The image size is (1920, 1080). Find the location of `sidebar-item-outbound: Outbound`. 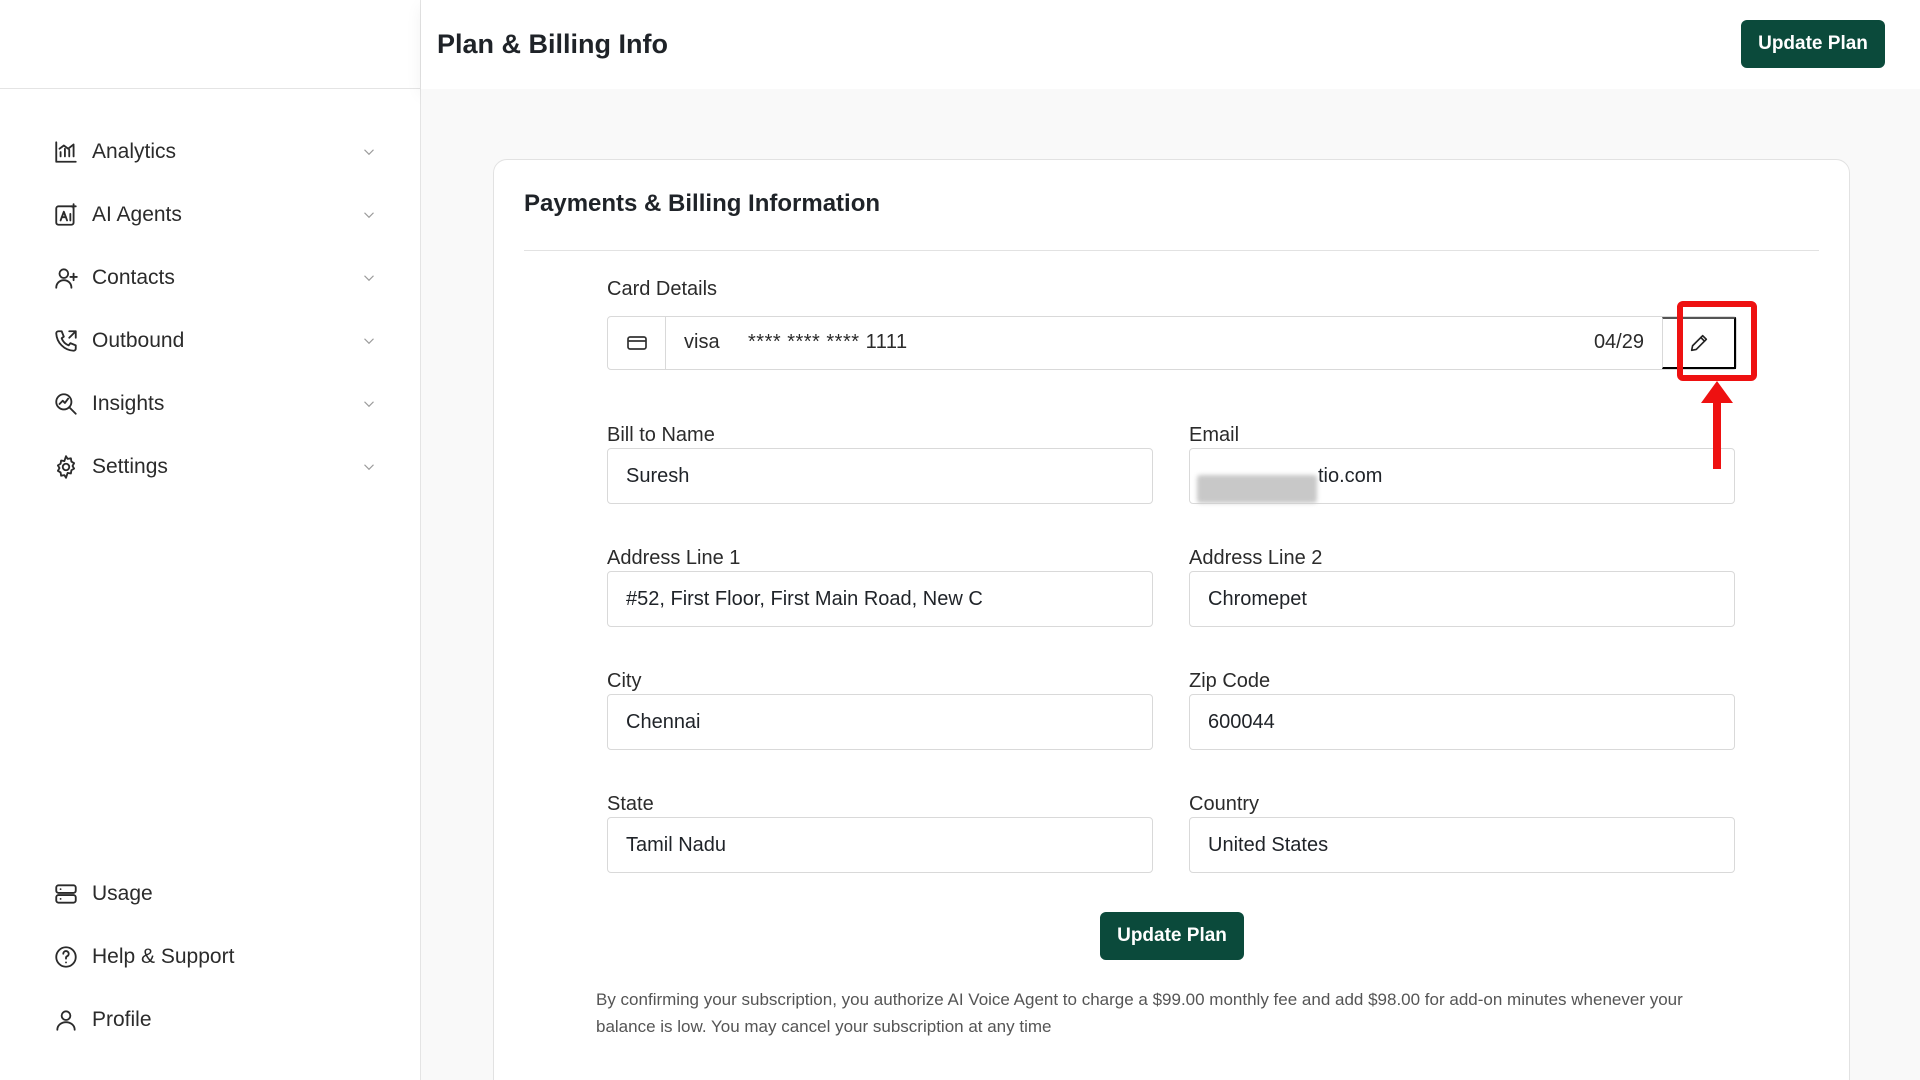

sidebar-item-outbound: Outbound is located at coordinates (210, 340).